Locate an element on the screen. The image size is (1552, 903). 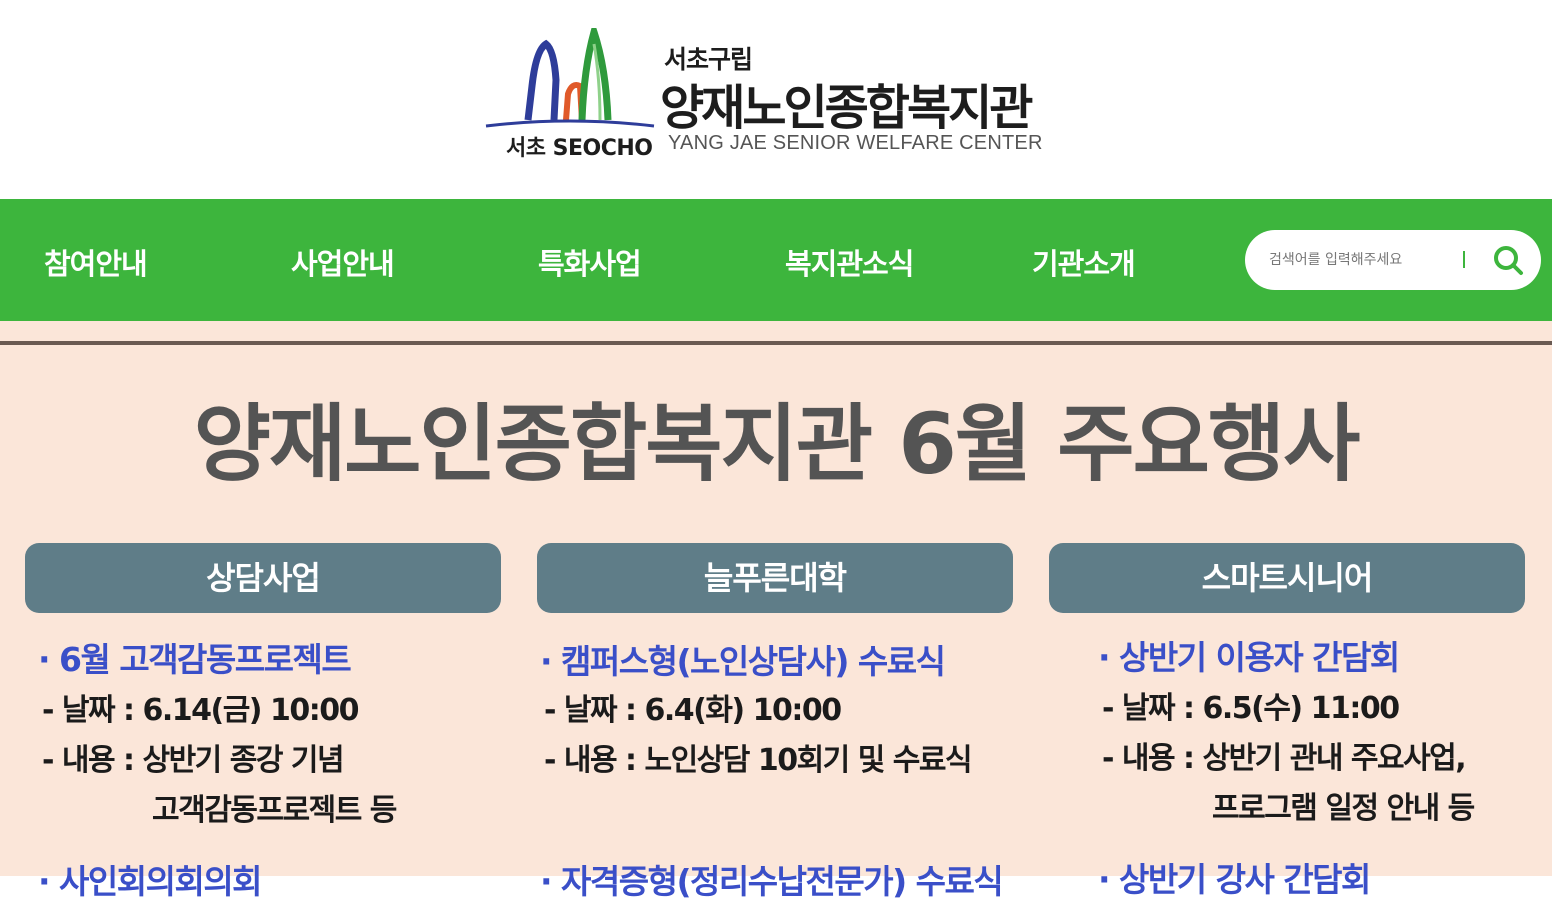
nav-item-about: 기관소개 is located at coordinates (1084, 262).